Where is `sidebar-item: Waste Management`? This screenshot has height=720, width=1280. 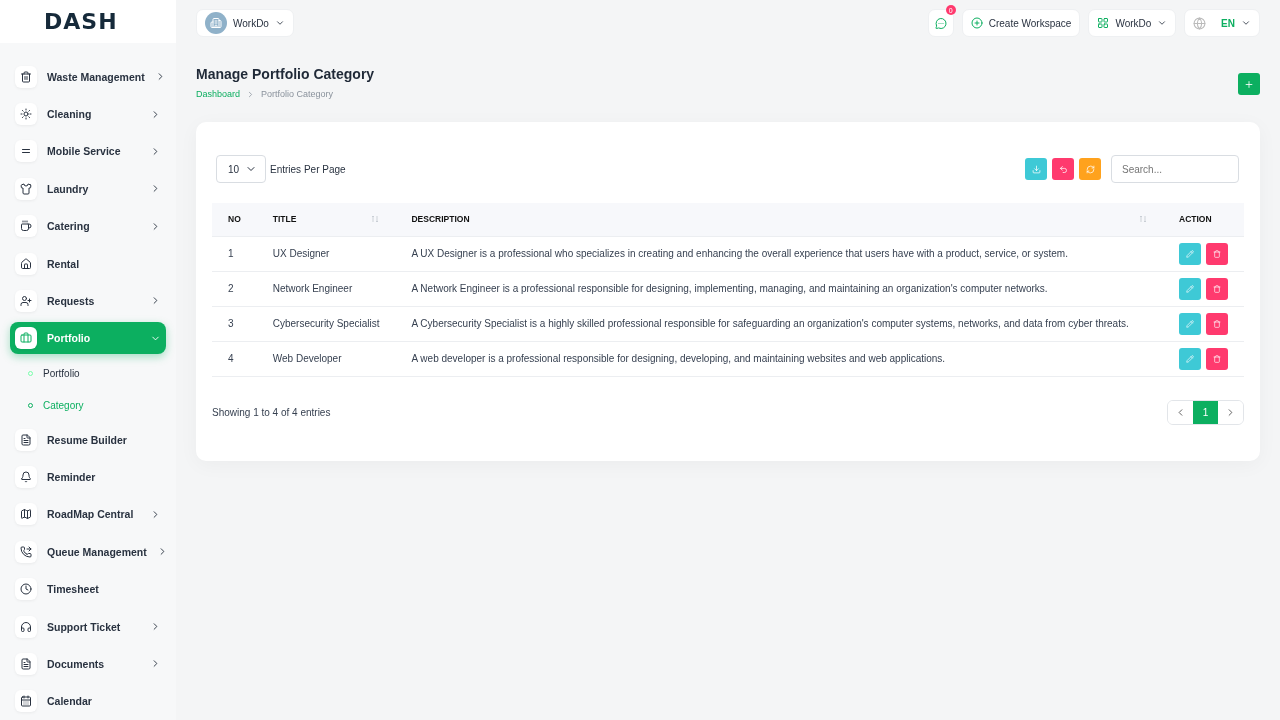 sidebar-item: Waste Management is located at coordinates (88, 76).